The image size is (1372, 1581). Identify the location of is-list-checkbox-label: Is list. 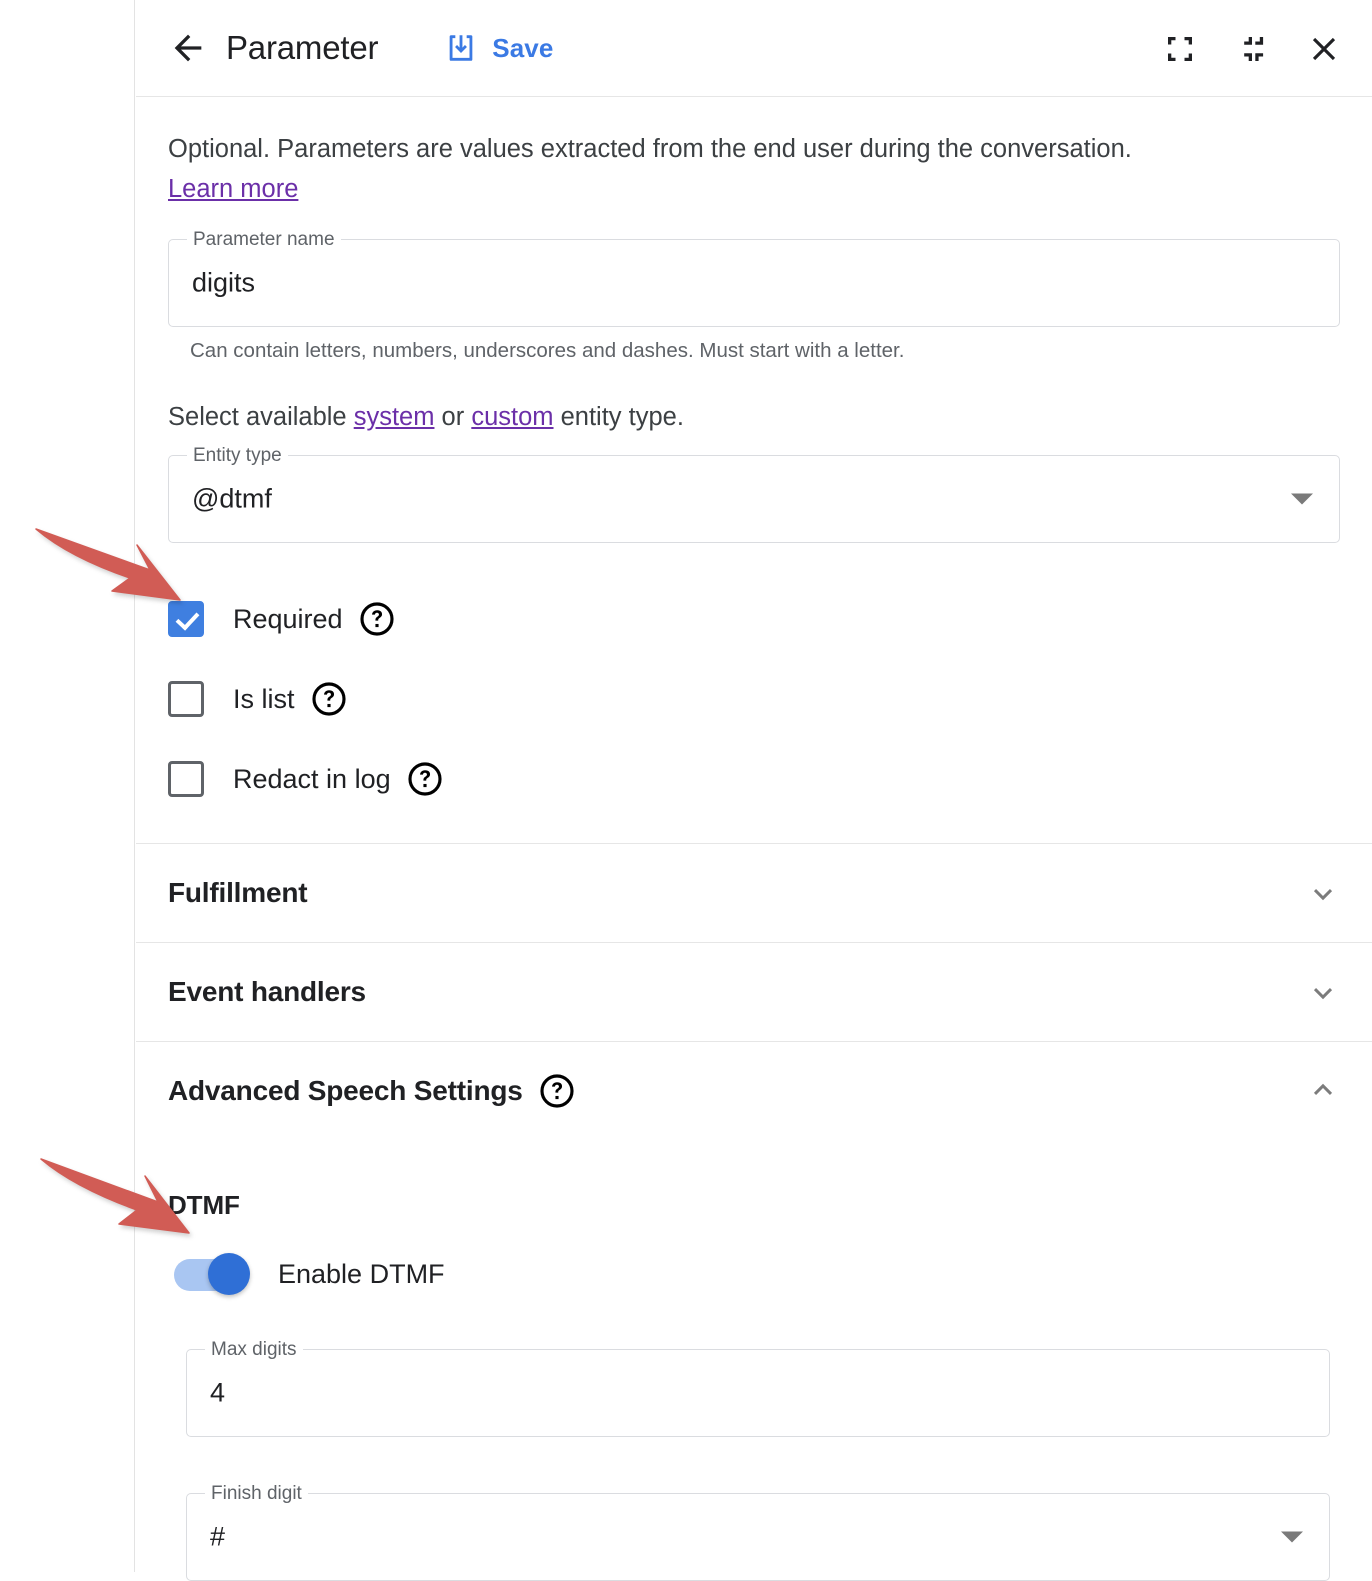
(264, 698).